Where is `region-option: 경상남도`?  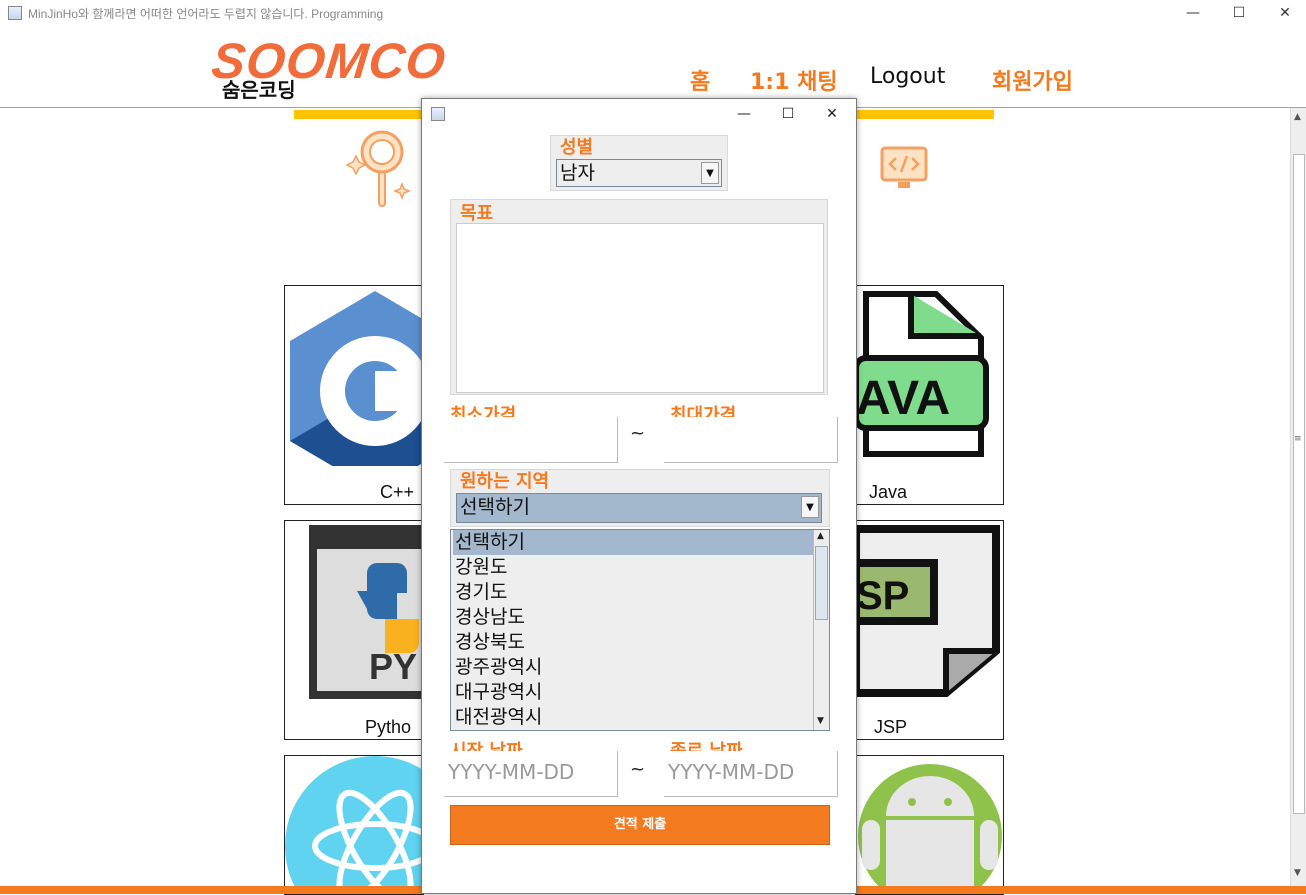
region-option: 경상남도 is located at coordinates (634, 617).